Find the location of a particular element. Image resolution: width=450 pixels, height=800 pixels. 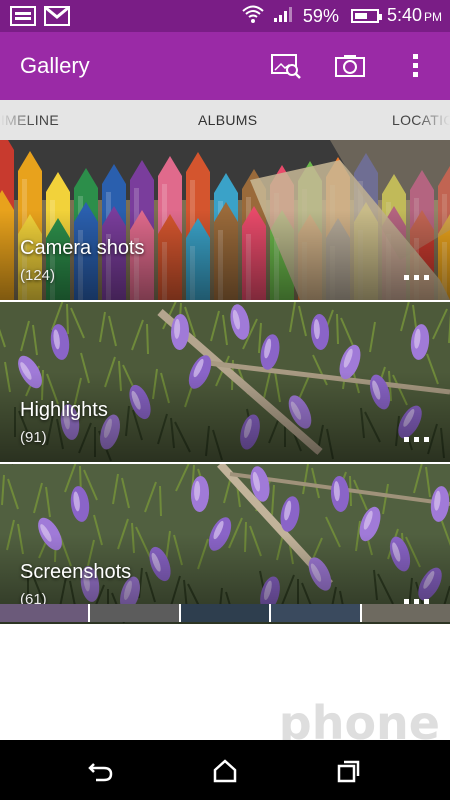

thumbnail-strip is located at coordinates (225, 613).